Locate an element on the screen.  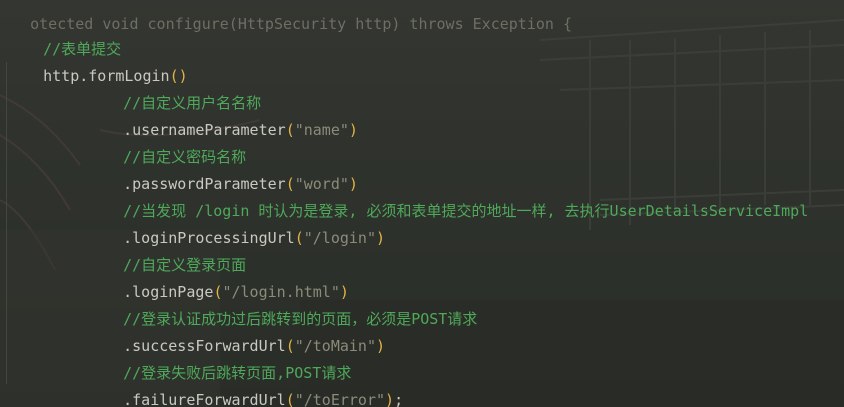
code-line: //自定义登录页面 is located at coordinates (126, 249).